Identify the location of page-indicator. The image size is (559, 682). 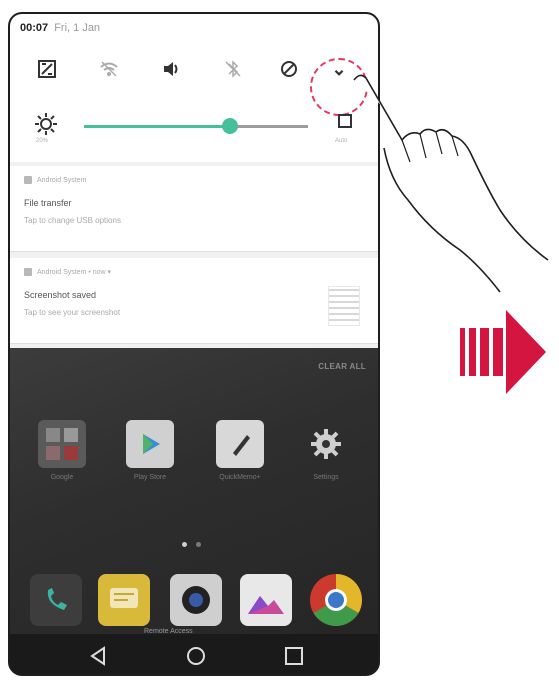
(196, 543).